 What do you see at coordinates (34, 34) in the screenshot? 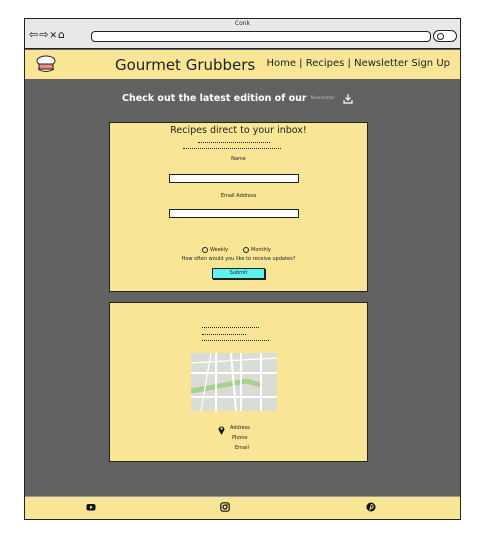
I see `back-icon: ⇦` at bounding box center [34, 34].